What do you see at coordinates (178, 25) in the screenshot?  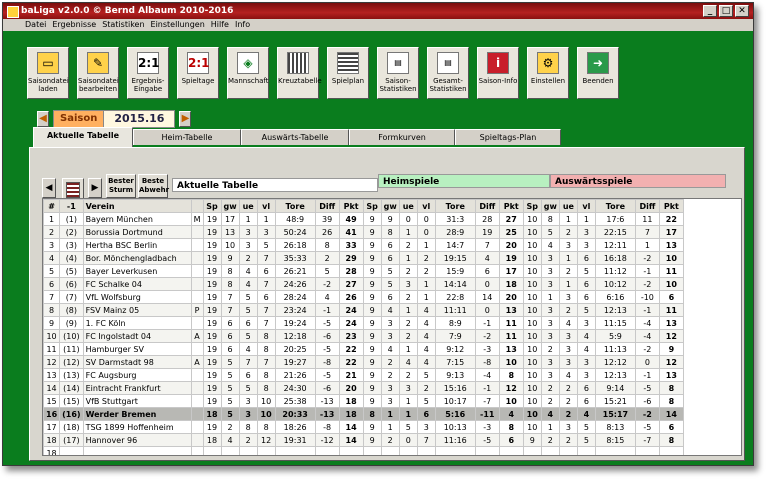 I see `menu-einstellungen: Einstellungen` at bounding box center [178, 25].